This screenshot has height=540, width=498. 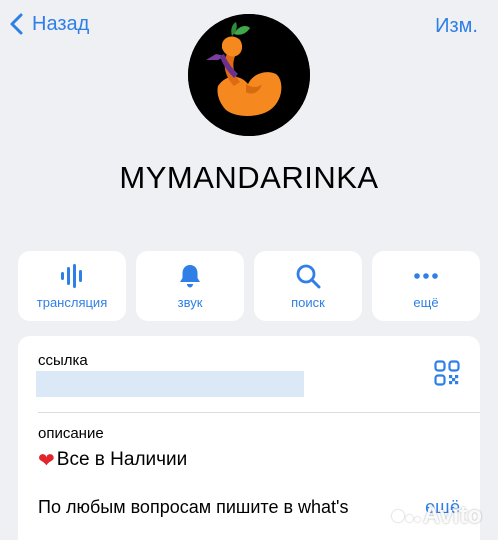 I want to click on more-dots-icon, so click(x=426, y=275).